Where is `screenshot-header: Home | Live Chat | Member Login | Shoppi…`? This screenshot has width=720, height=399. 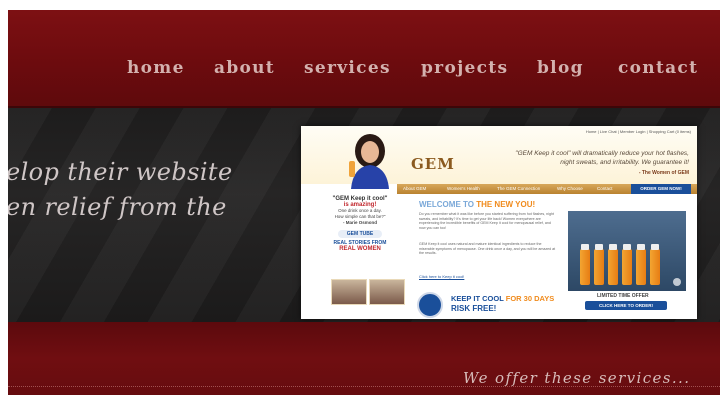 screenshot-header: Home | Live Chat | Member Login | Shoppi… is located at coordinates (499, 157).